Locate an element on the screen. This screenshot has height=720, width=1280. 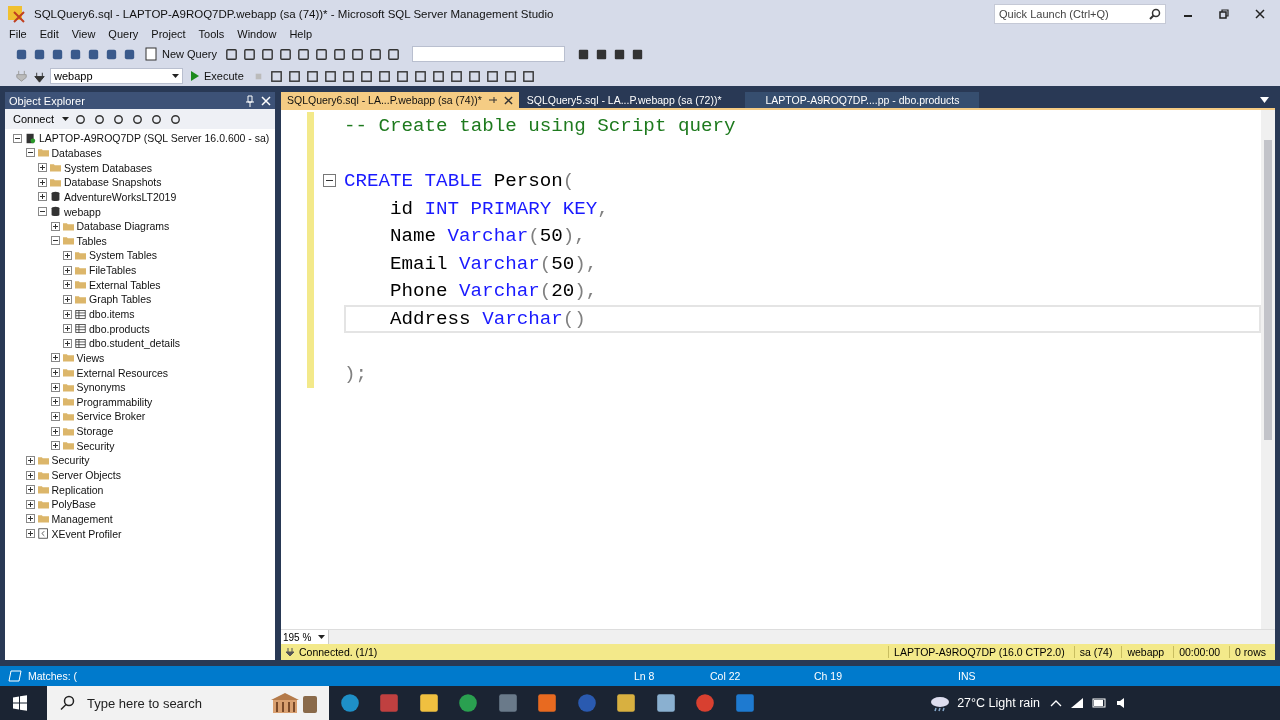
code-line: Email Varchar(50), is located at coordinates (494, 264).